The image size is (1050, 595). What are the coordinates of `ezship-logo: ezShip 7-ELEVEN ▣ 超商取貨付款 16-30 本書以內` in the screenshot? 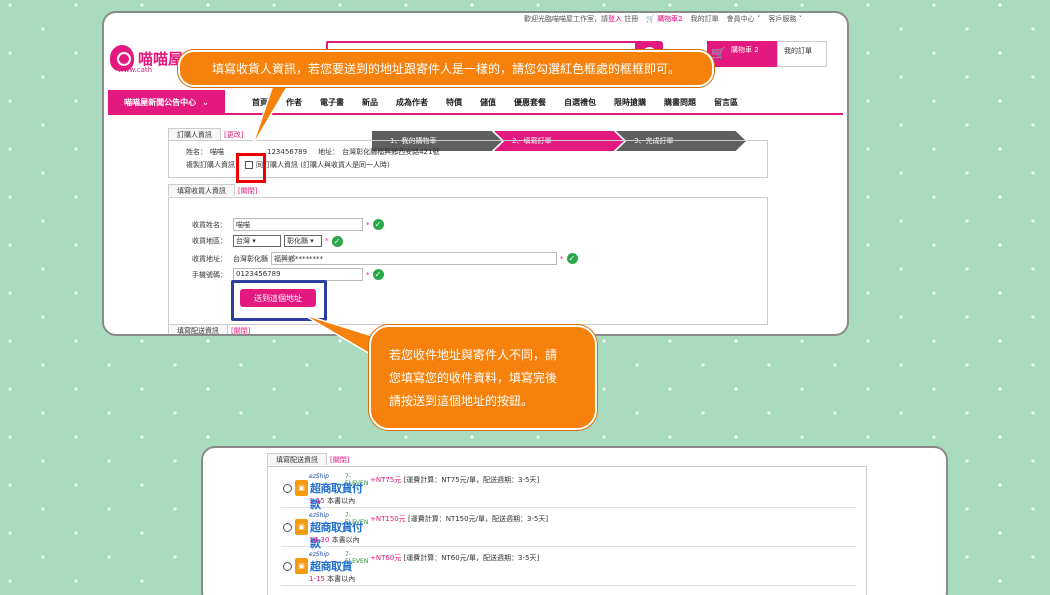 It's located at (331, 531).